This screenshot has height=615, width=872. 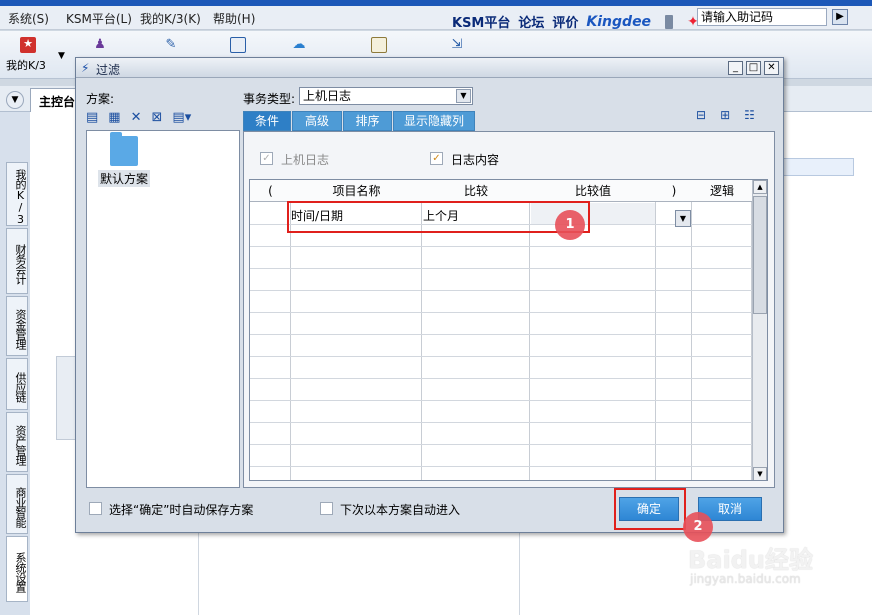 What do you see at coordinates (531, 21) in the screenshot?
I see `forum-link: 论坛` at bounding box center [531, 21].